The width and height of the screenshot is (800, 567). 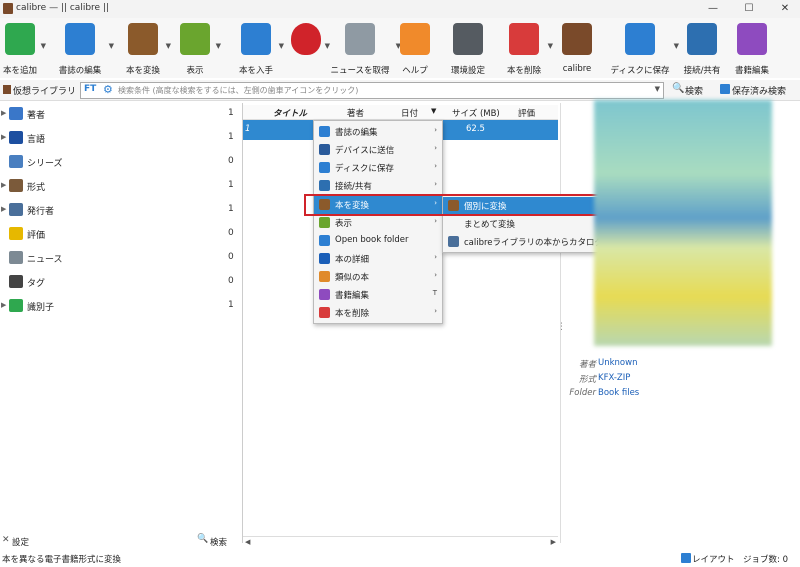 What do you see at coordinates (657, 89) in the screenshot?
I see `search-dropdown-icon: ▼` at bounding box center [657, 89].